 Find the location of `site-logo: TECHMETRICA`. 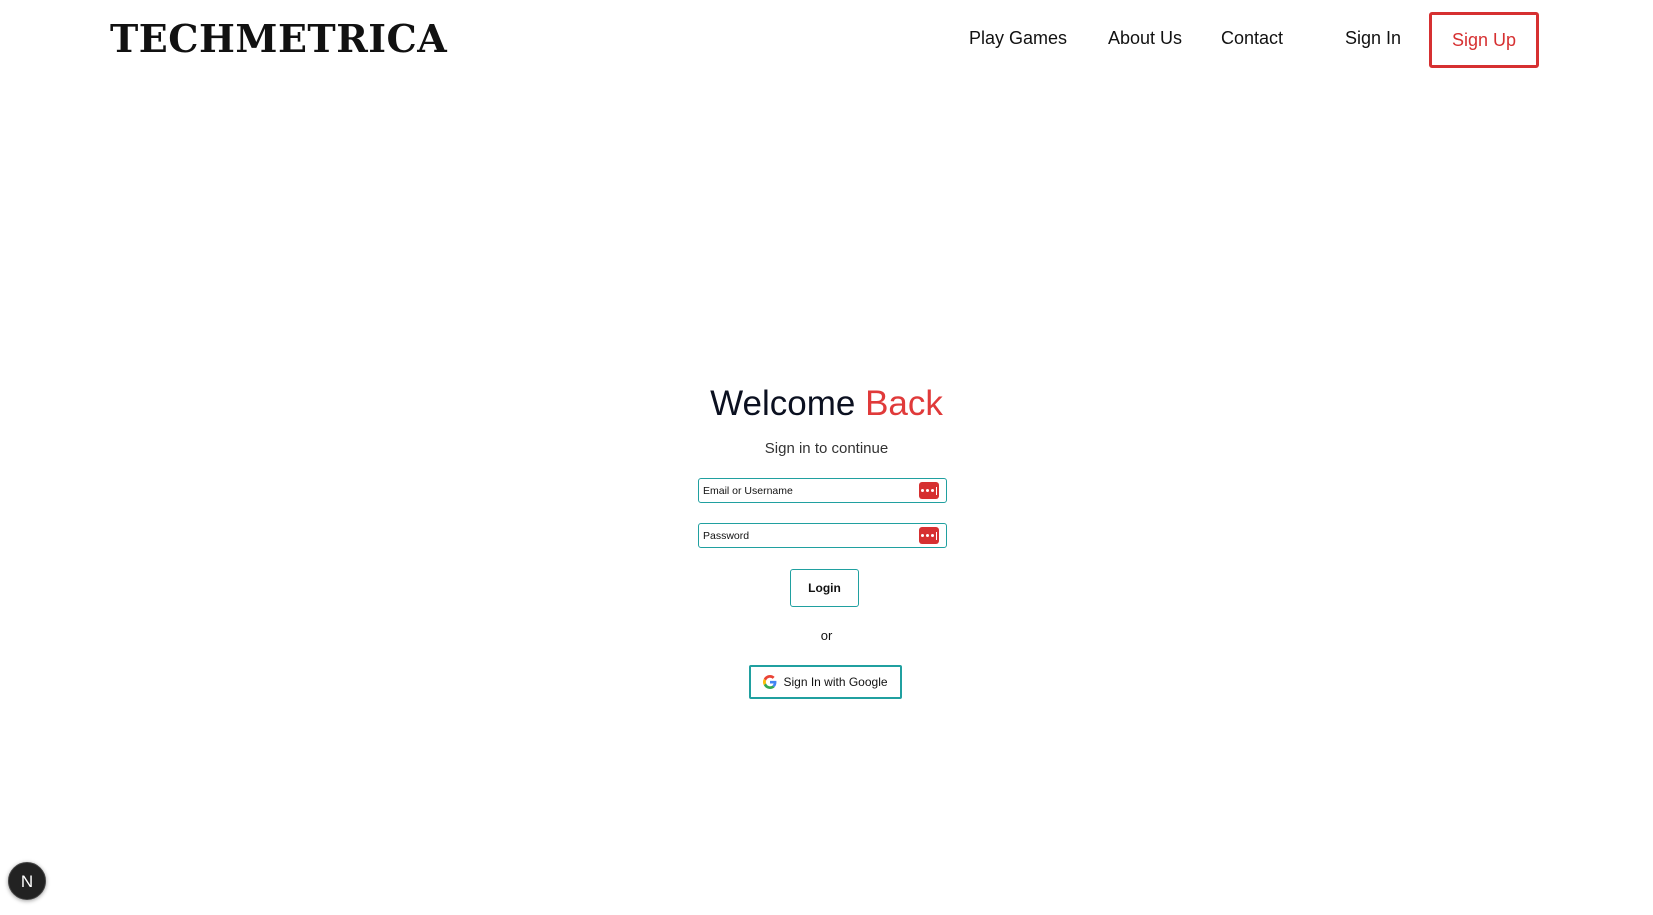

site-logo: TECHMETRICA is located at coordinates (278, 39).